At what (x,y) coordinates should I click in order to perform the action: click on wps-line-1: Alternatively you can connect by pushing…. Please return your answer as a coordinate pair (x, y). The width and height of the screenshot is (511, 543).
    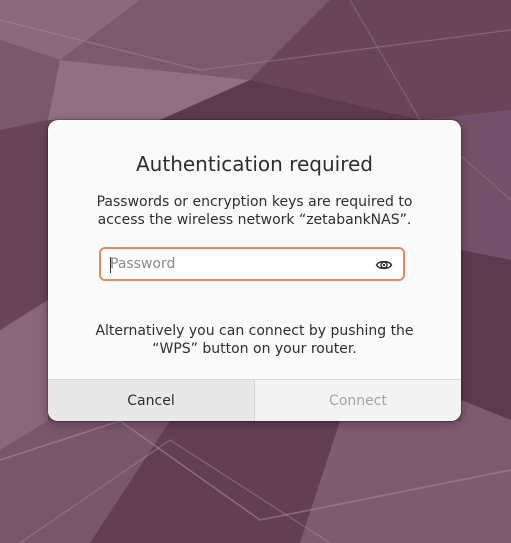
    Looking at the image, I should click on (254, 331).